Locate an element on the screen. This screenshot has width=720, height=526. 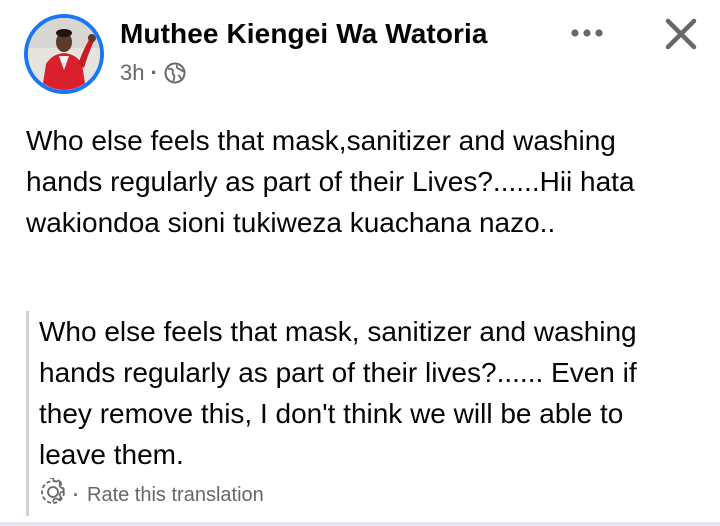
more-options-button is located at coordinates (587, 34).